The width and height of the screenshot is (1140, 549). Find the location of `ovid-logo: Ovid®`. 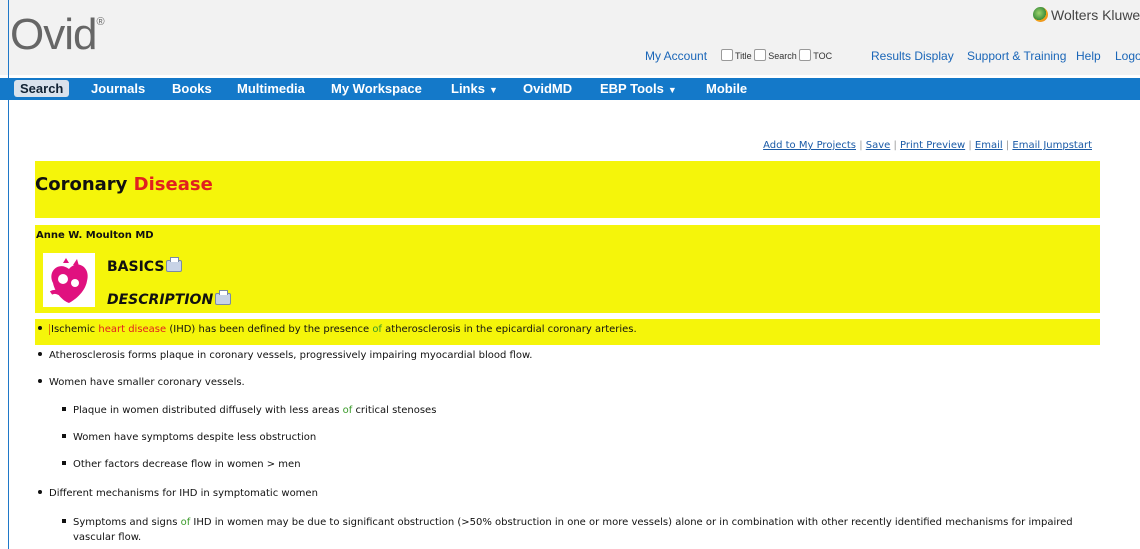

ovid-logo: Ovid® is located at coordinates (57, 35).